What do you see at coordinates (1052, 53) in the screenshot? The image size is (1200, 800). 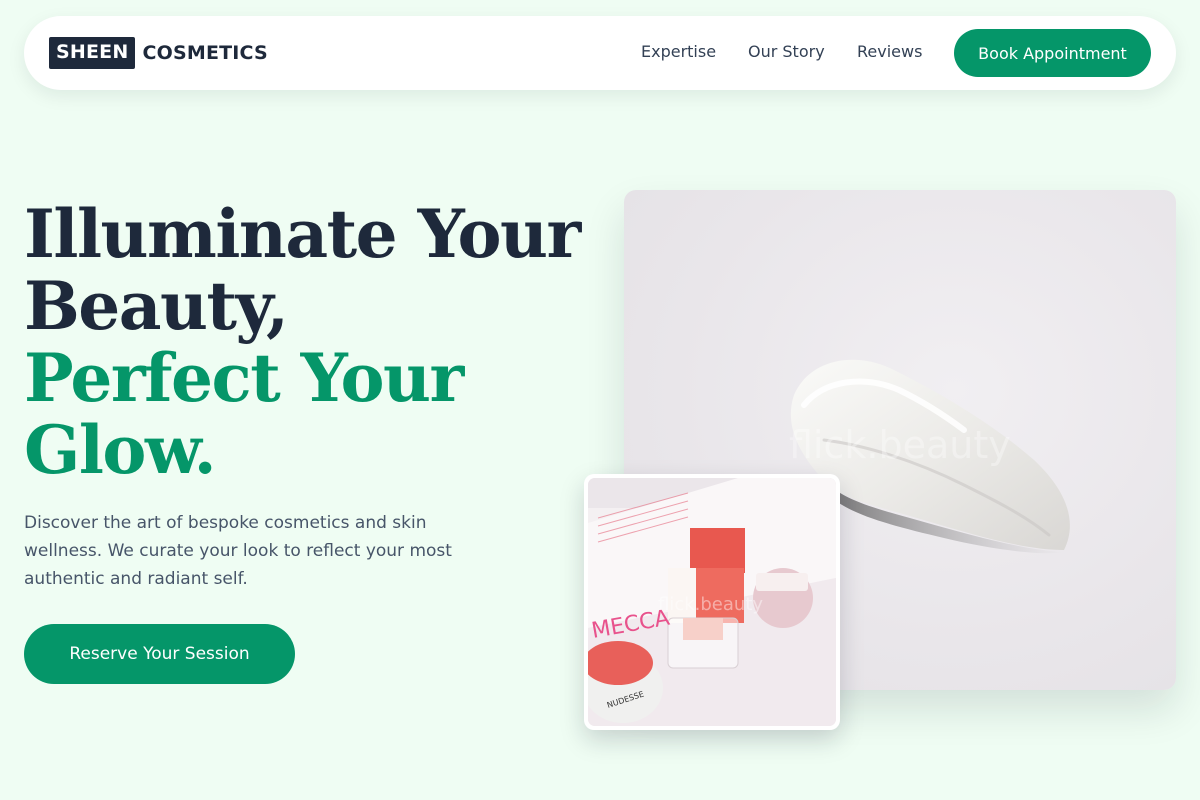 I see `book-appointment-button: Book Appointment` at bounding box center [1052, 53].